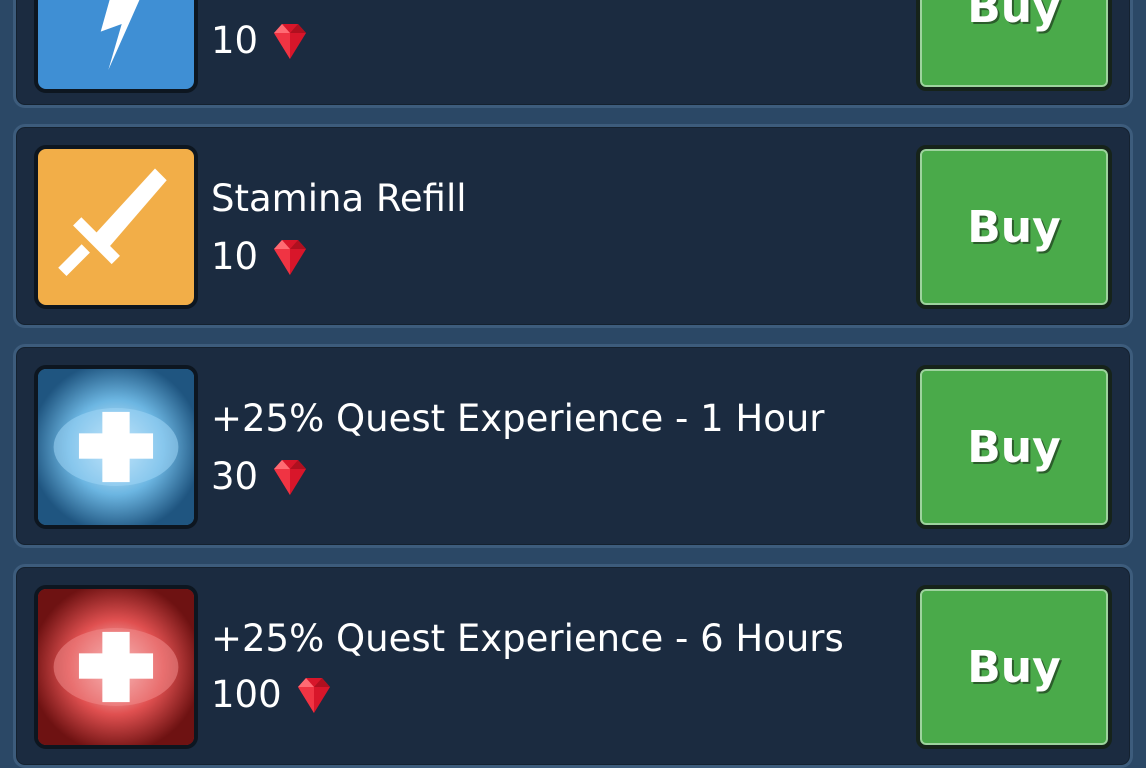  I want to click on item-price: 100, so click(273, 694).